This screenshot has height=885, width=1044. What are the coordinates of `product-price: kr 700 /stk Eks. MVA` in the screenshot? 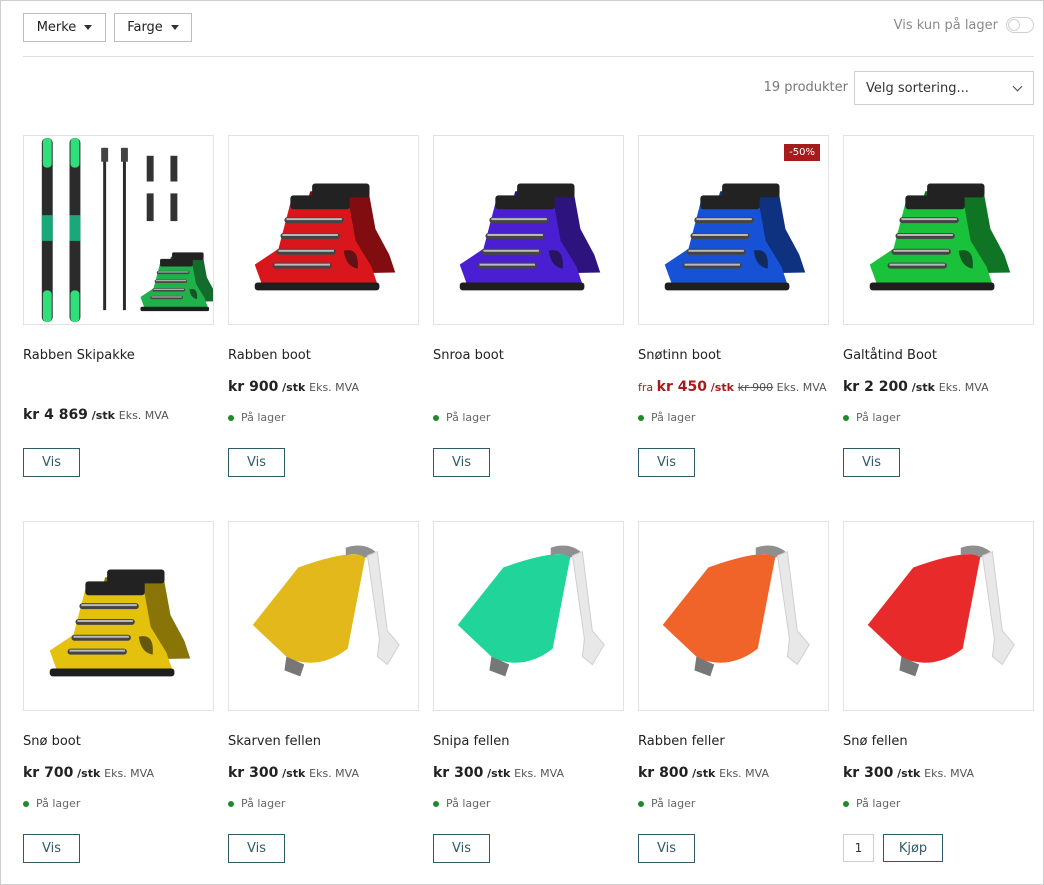 It's located at (88, 773).